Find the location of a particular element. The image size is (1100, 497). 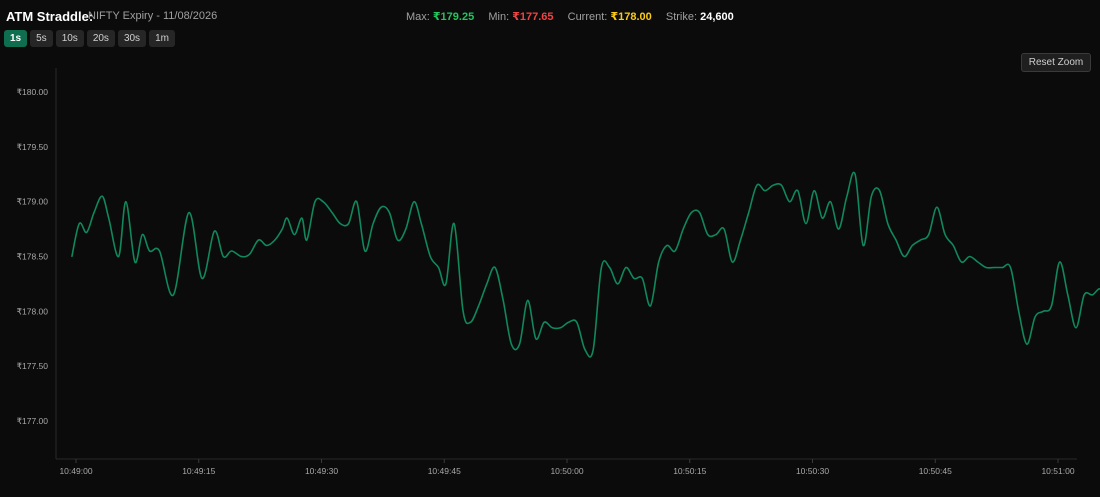

y-tick-label: ₹177.50 is located at coordinates (33, 366).